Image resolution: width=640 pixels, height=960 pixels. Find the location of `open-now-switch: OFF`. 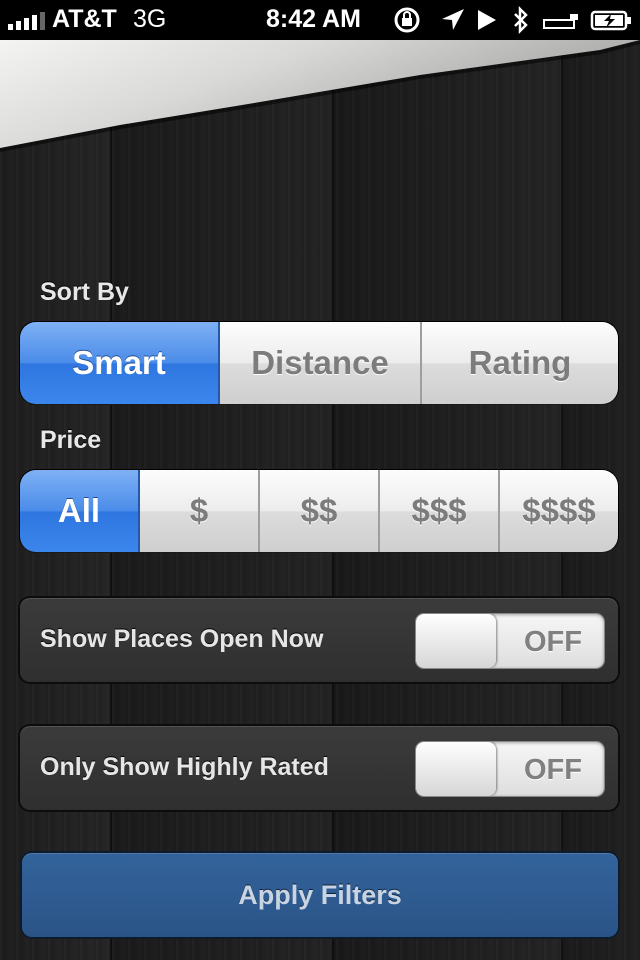

open-now-switch: OFF is located at coordinates (510, 641).